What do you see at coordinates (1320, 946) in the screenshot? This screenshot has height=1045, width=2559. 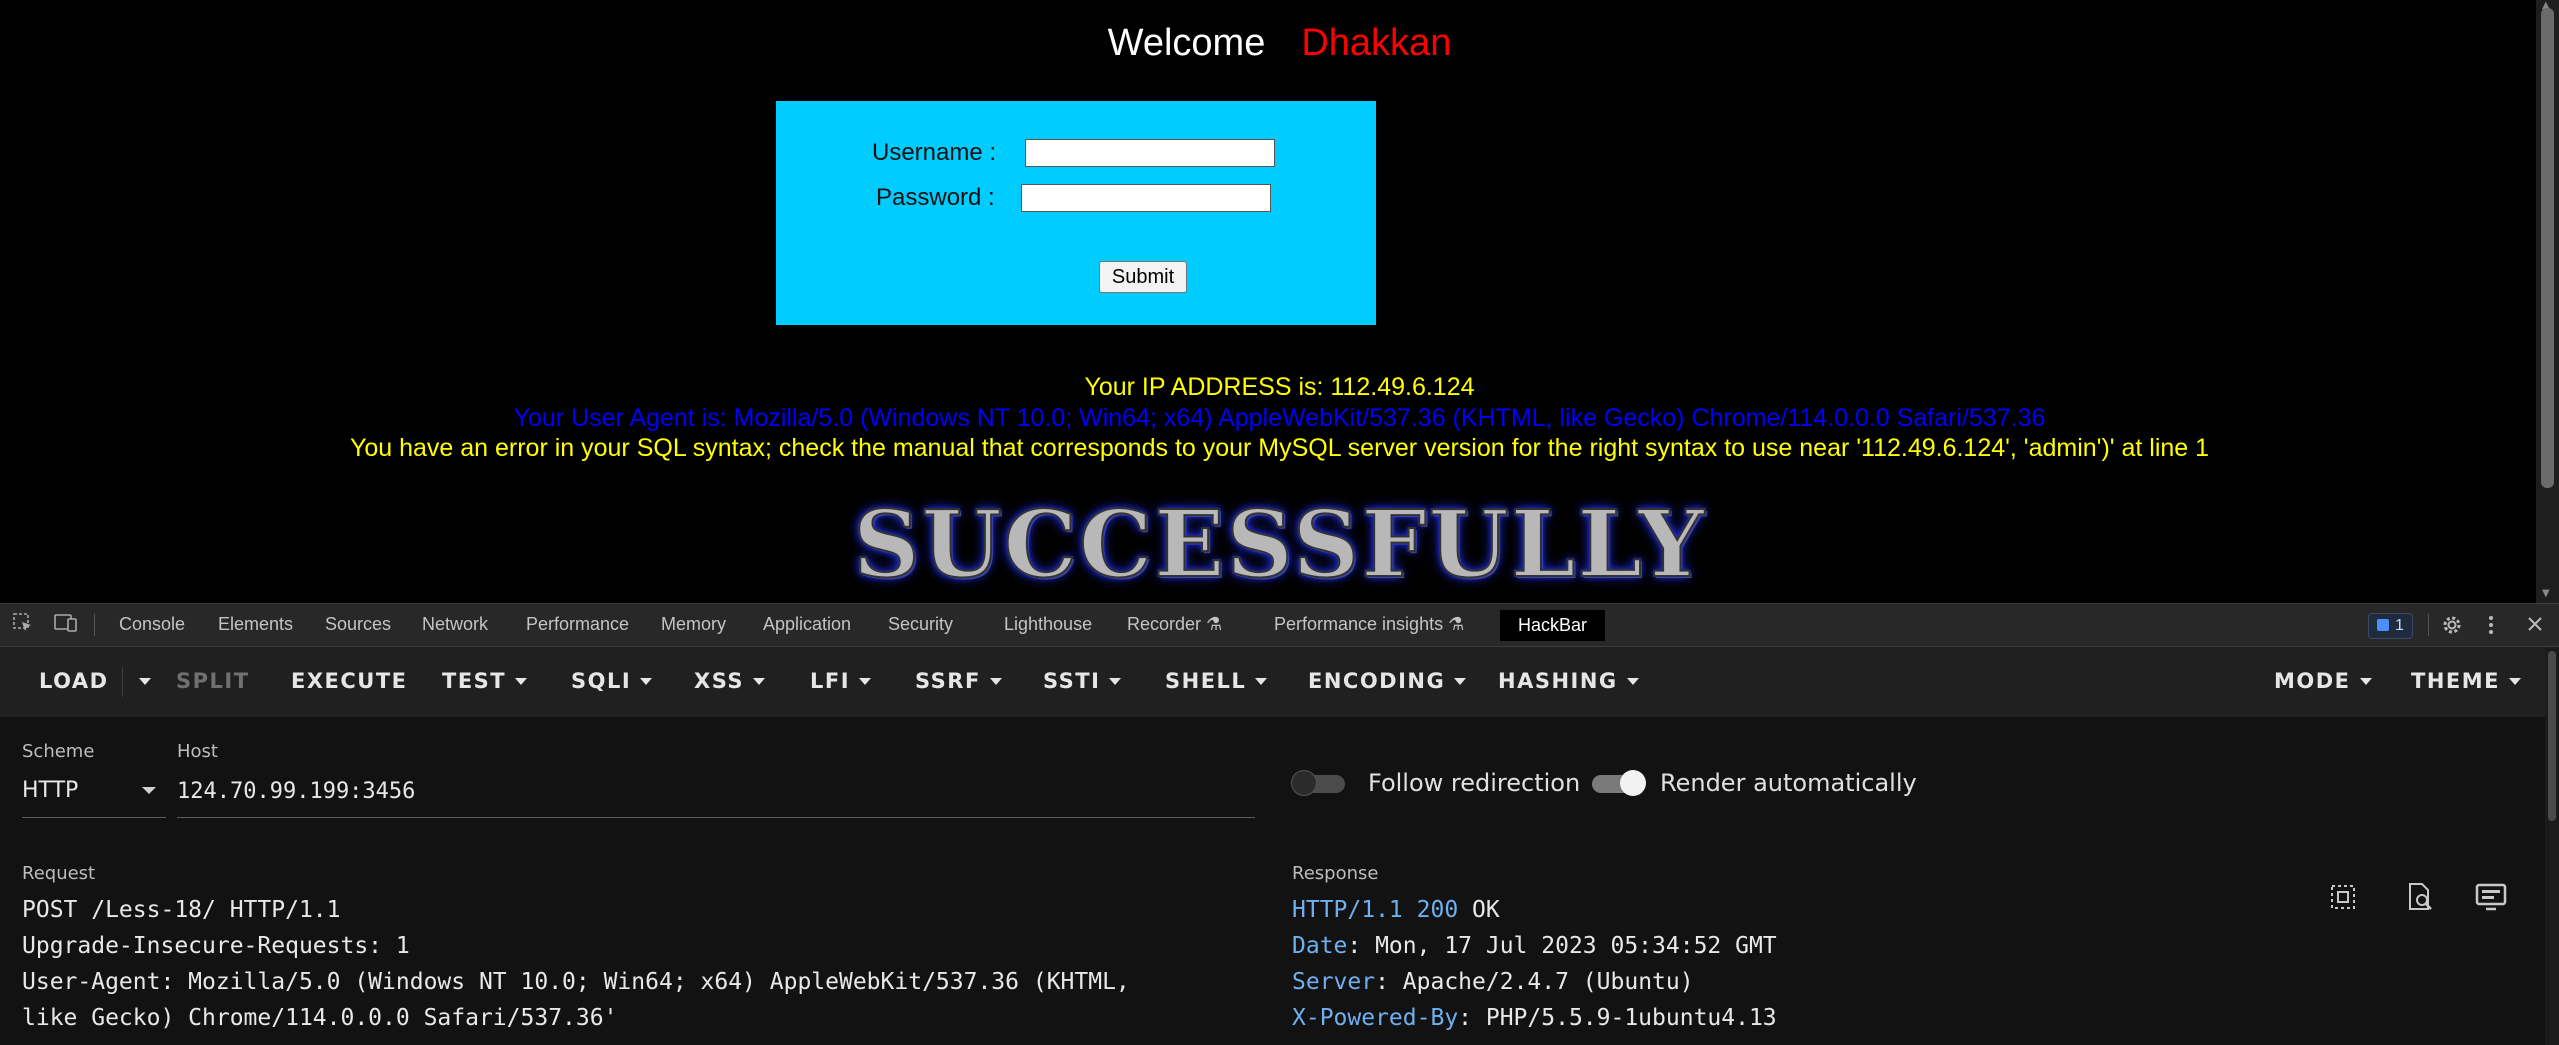 I see `header-key: Date` at bounding box center [1320, 946].